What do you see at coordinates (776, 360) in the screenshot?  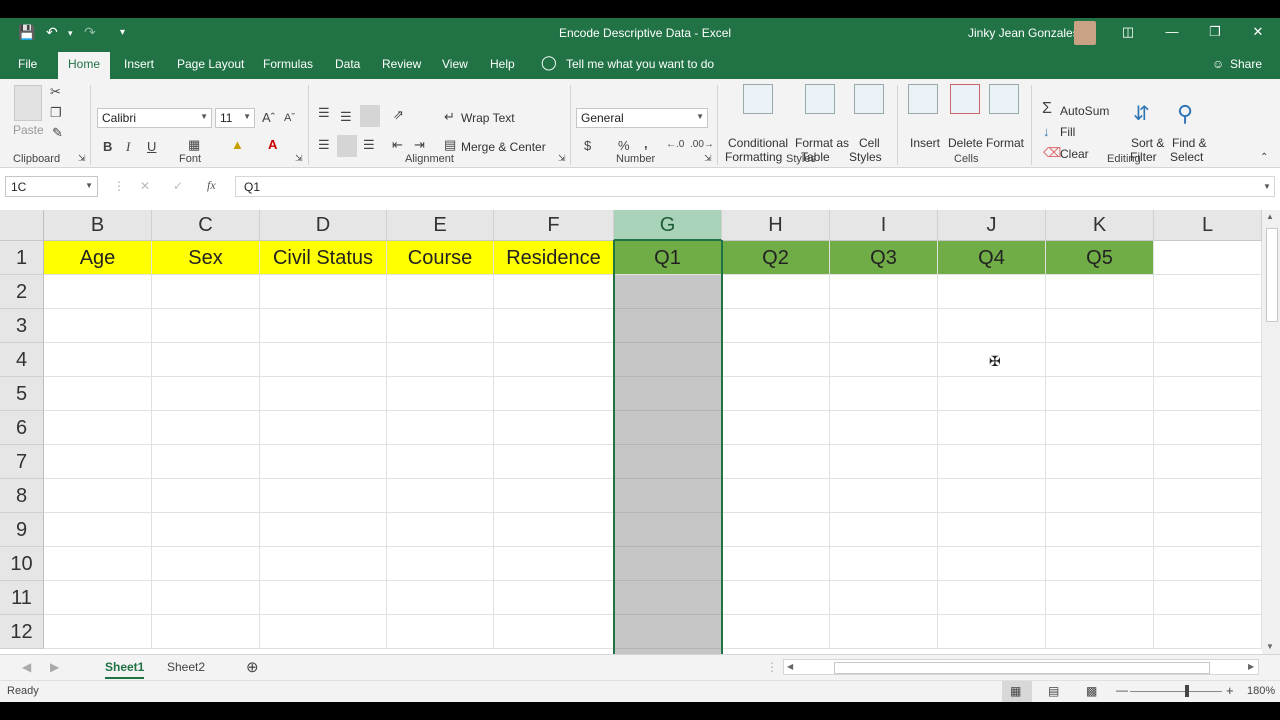 I see `cell-h4` at bounding box center [776, 360].